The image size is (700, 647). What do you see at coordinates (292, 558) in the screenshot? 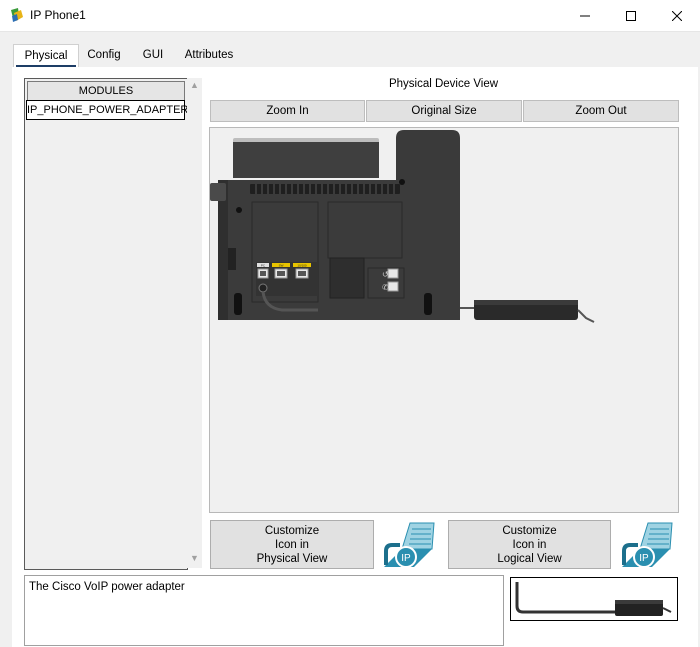
I see `button-line-3: Physical View` at bounding box center [292, 558].